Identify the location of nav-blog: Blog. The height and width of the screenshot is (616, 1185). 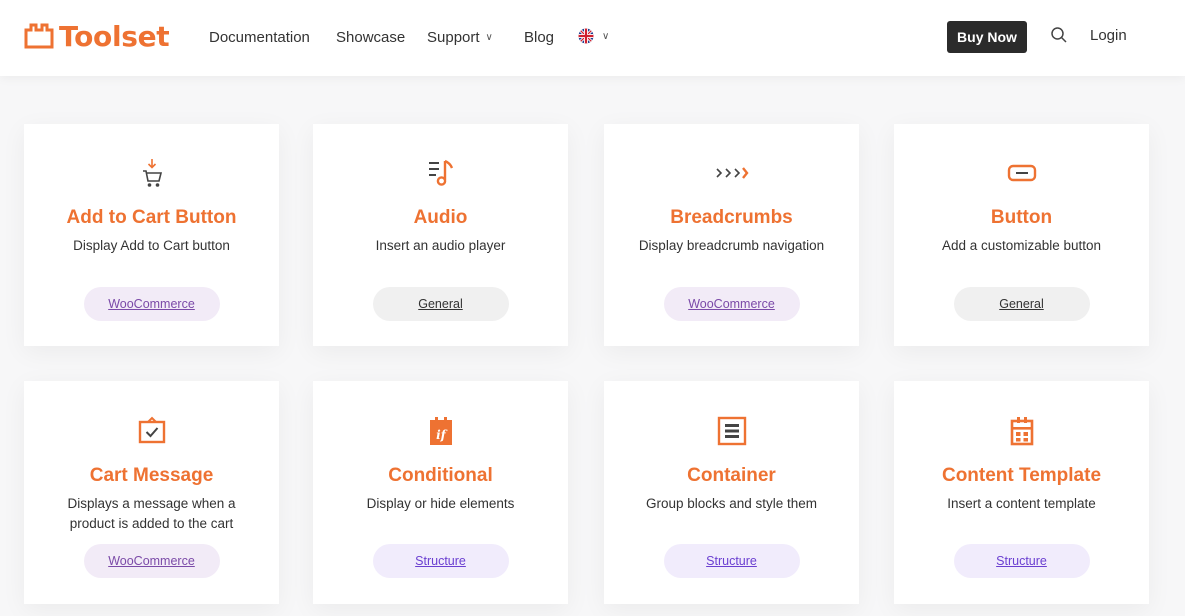
(539, 37).